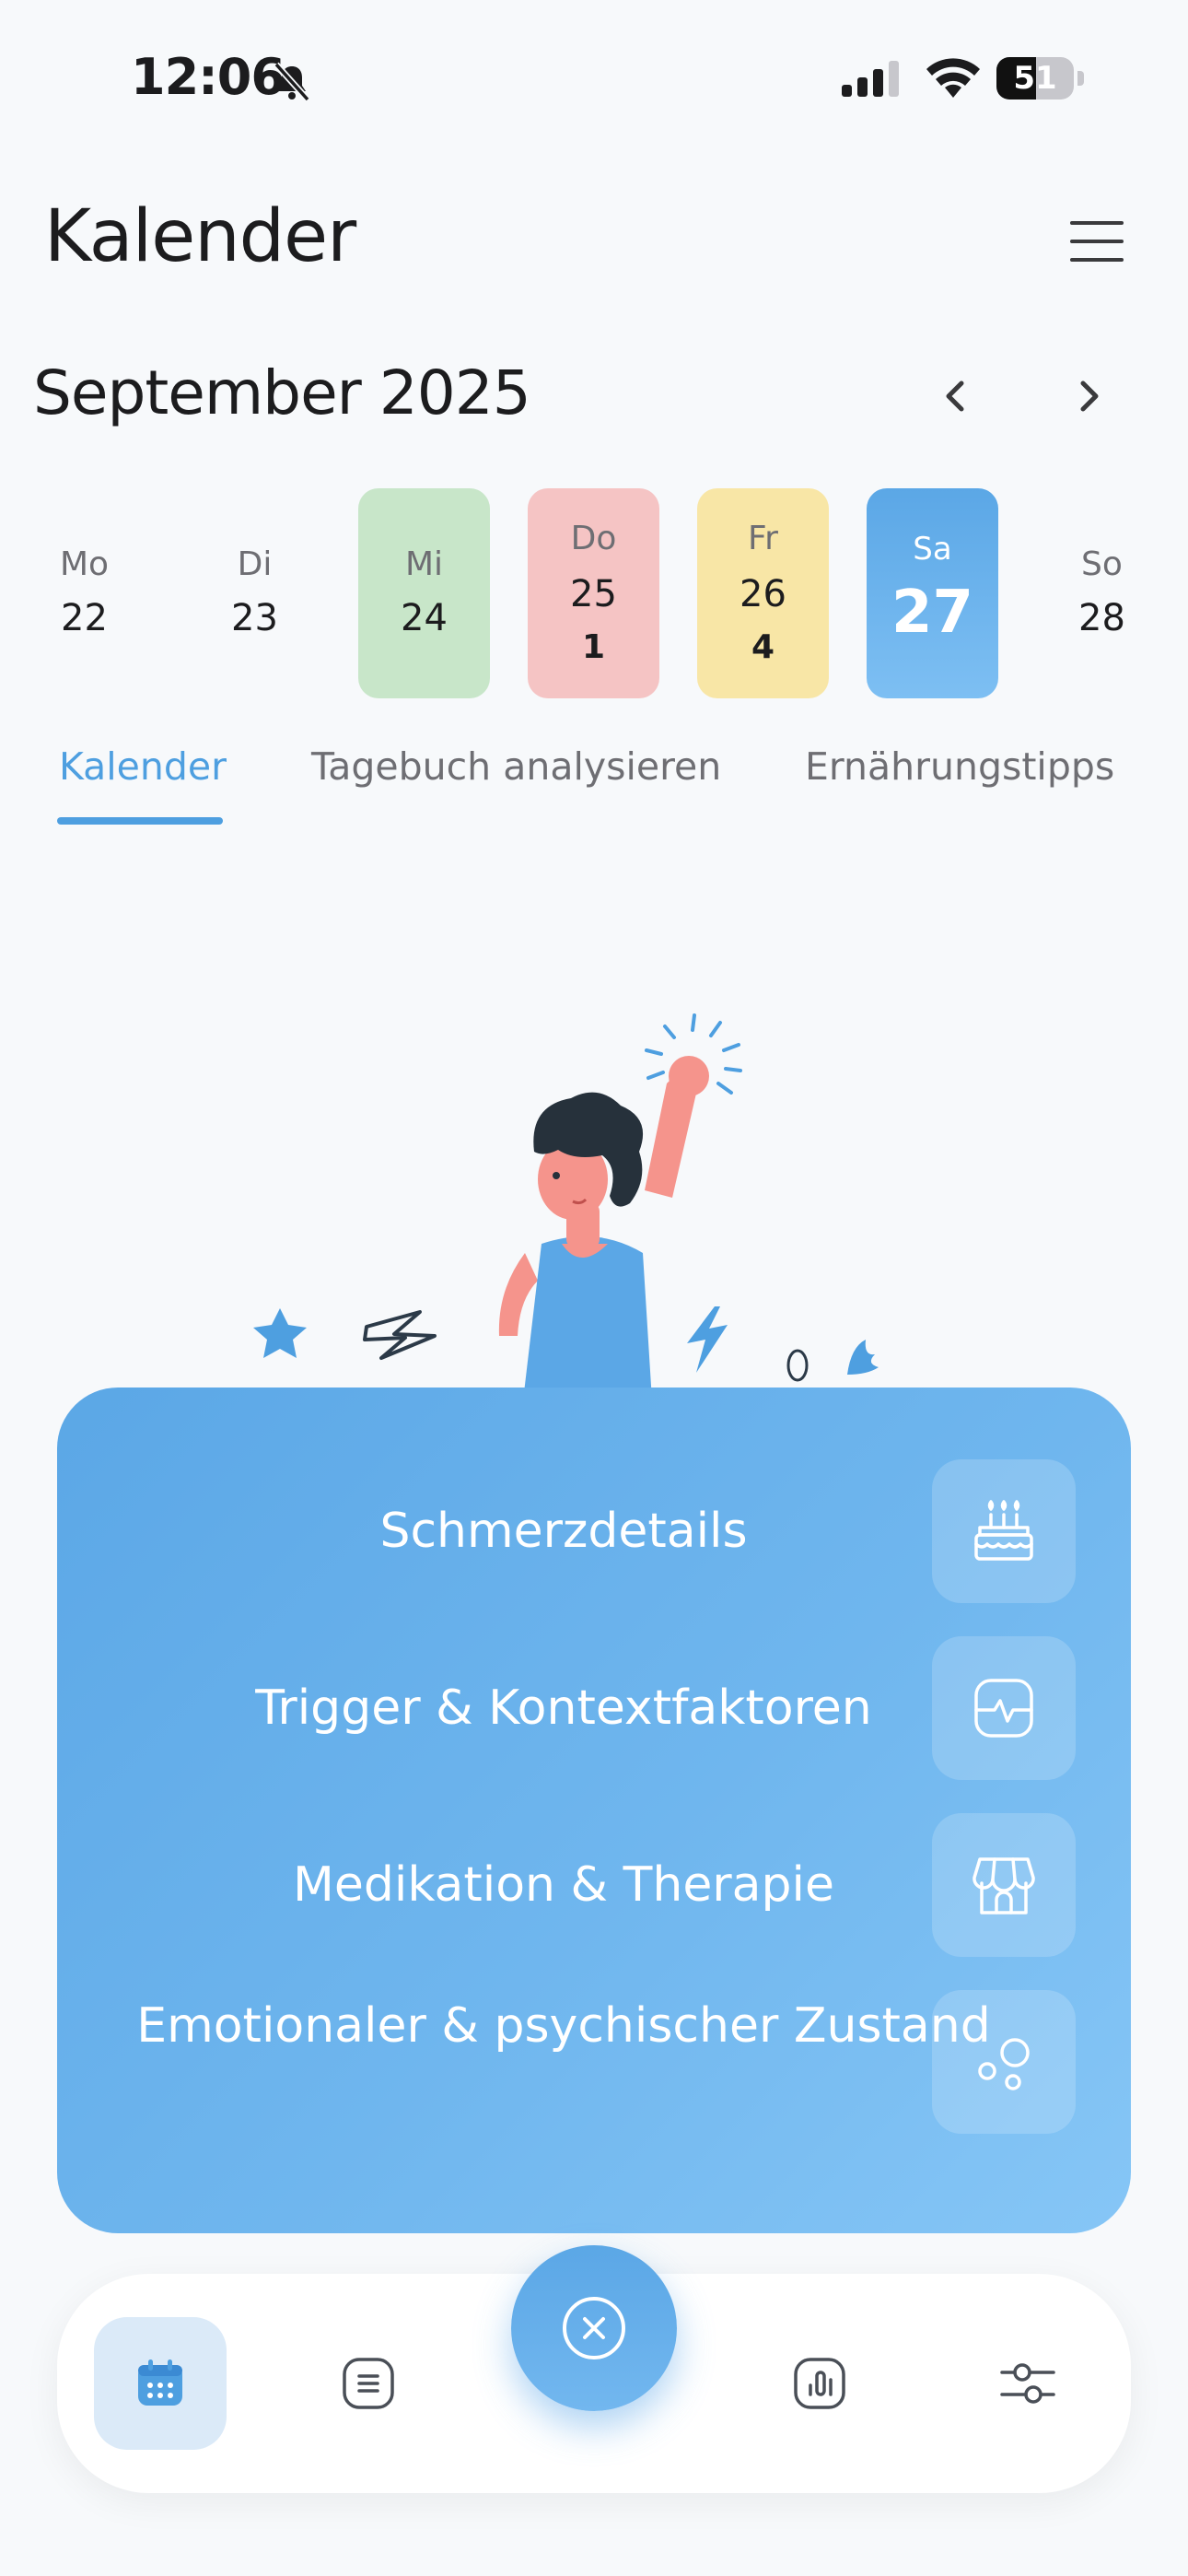 The height and width of the screenshot is (2576, 1188). What do you see at coordinates (1101, 618) in the screenshot?
I see `day-number: 28` at bounding box center [1101, 618].